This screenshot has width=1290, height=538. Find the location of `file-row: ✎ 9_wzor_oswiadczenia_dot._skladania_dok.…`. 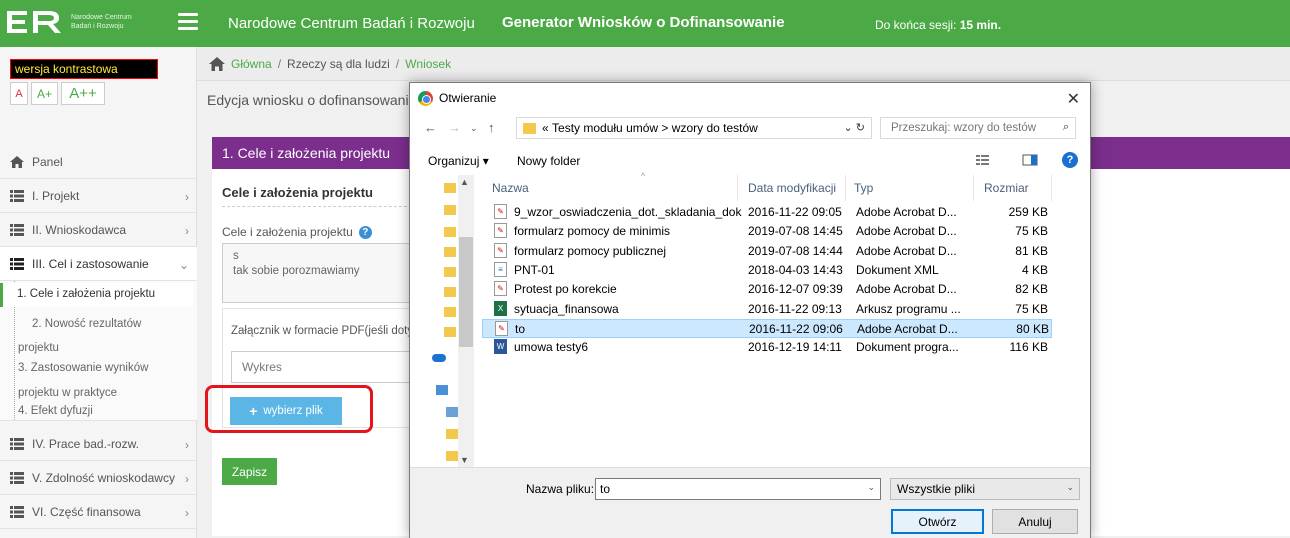

file-row: ✎ 9_wzor_oswiadczenia_dot._skladania_dok.… is located at coordinates (767, 212).